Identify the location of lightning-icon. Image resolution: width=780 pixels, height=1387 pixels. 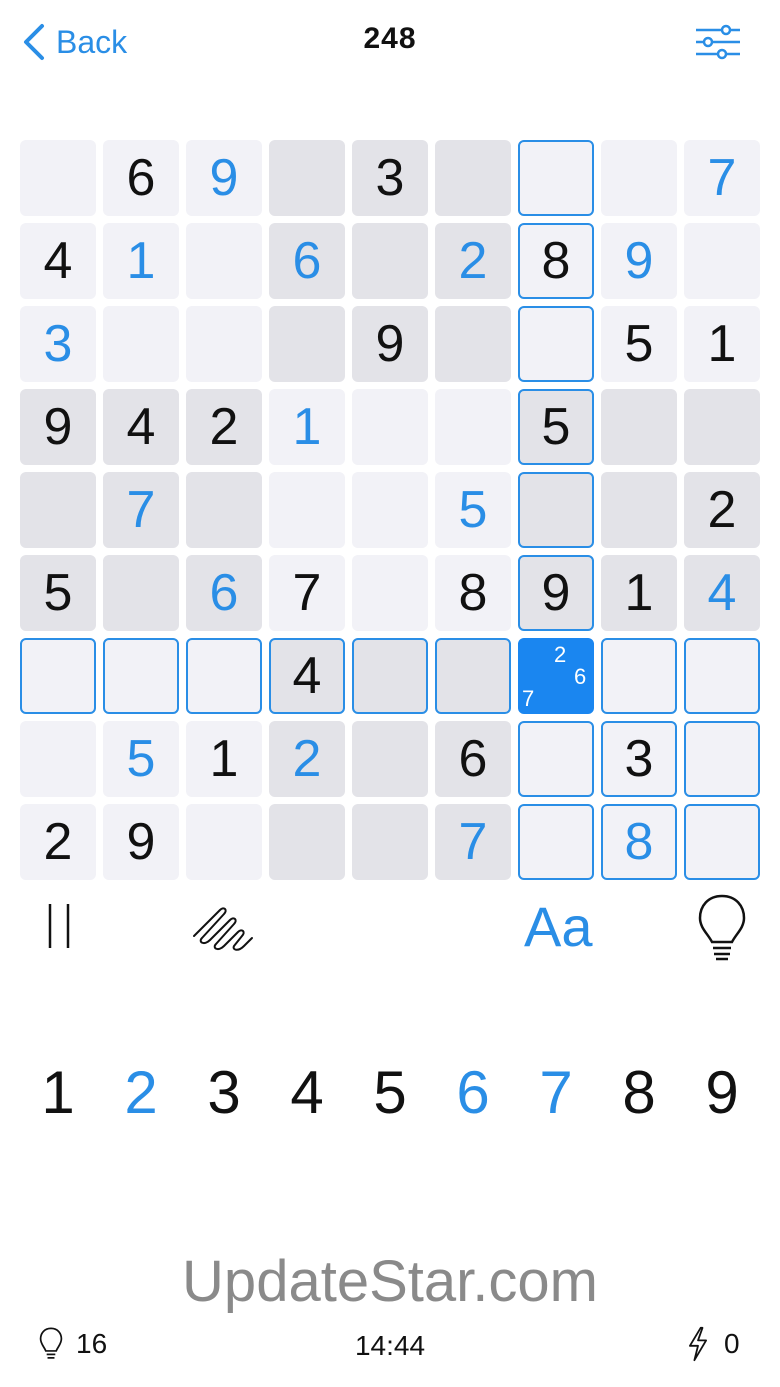
(698, 1344).